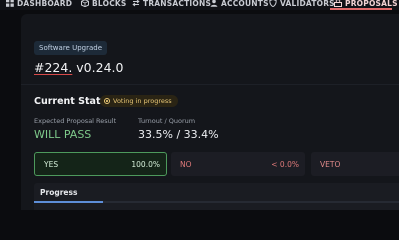 The height and width of the screenshot is (240, 399). Describe the element at coordinates (371, 4) in the screenshot. I see `nav-label: PROPOSALS` at that location.